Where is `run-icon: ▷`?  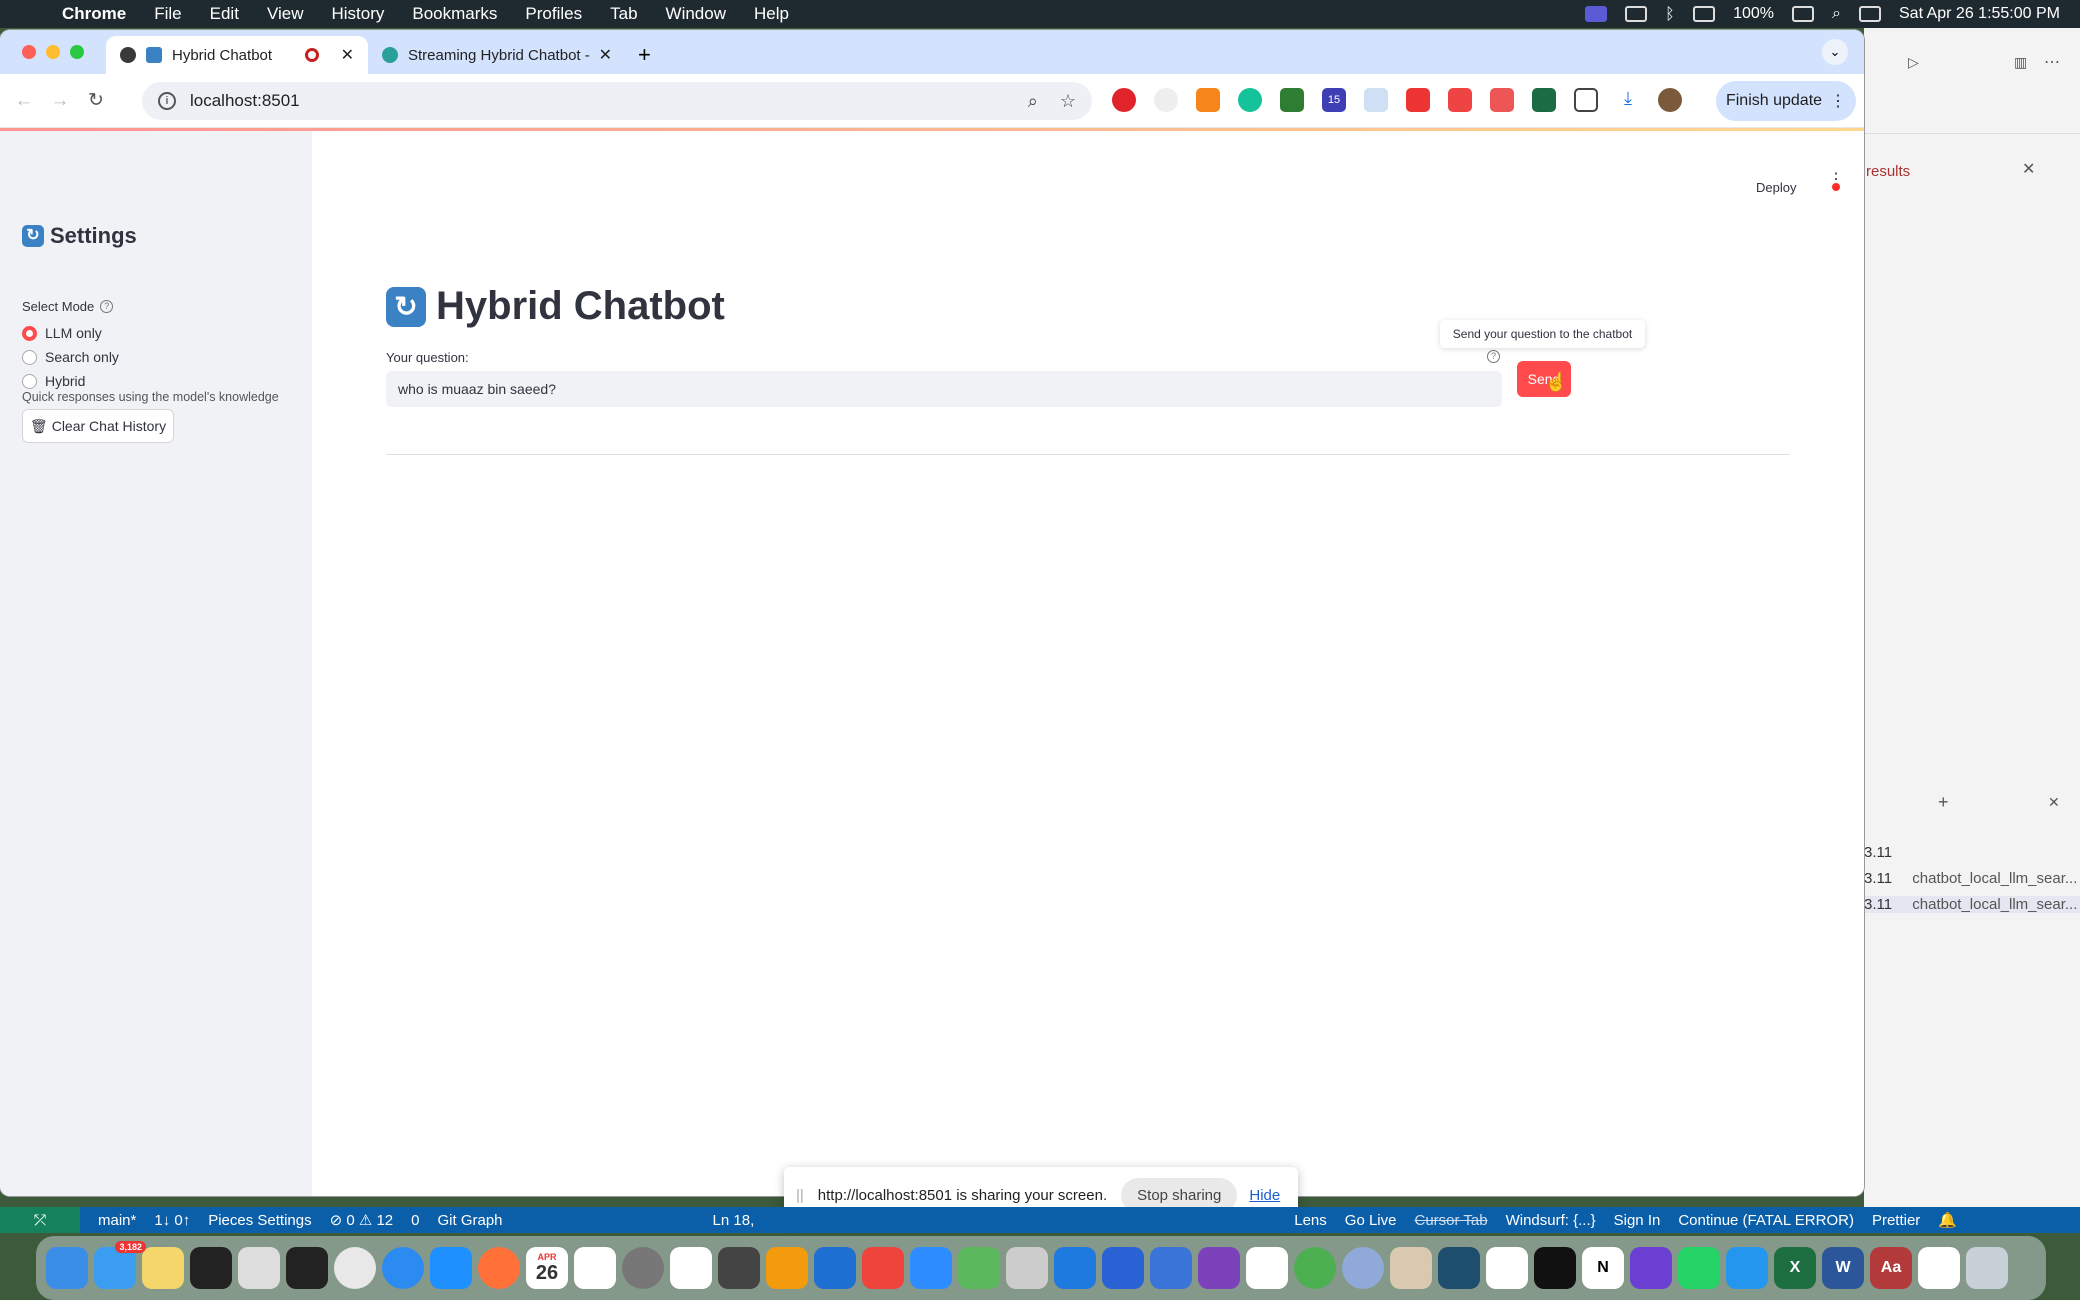 run-icon: ▷ is located at coordinates (1913, 62).